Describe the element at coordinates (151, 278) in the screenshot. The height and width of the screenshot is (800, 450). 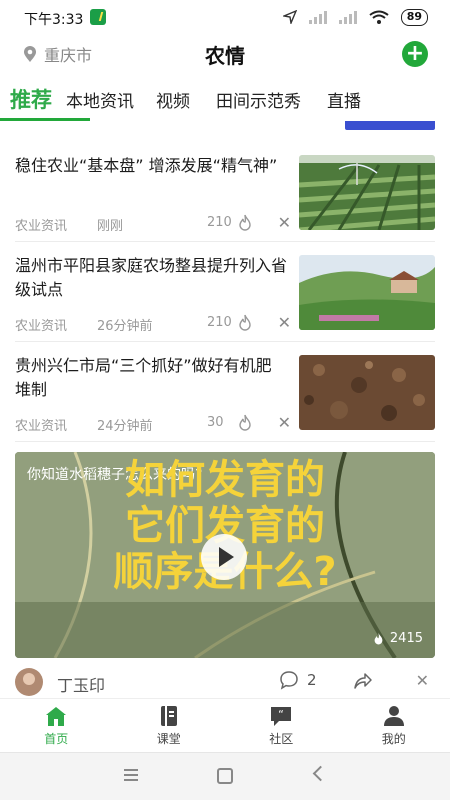
I see `news-title: 温州市平阳县家庭农场整县提升列入省级试点` at that location.